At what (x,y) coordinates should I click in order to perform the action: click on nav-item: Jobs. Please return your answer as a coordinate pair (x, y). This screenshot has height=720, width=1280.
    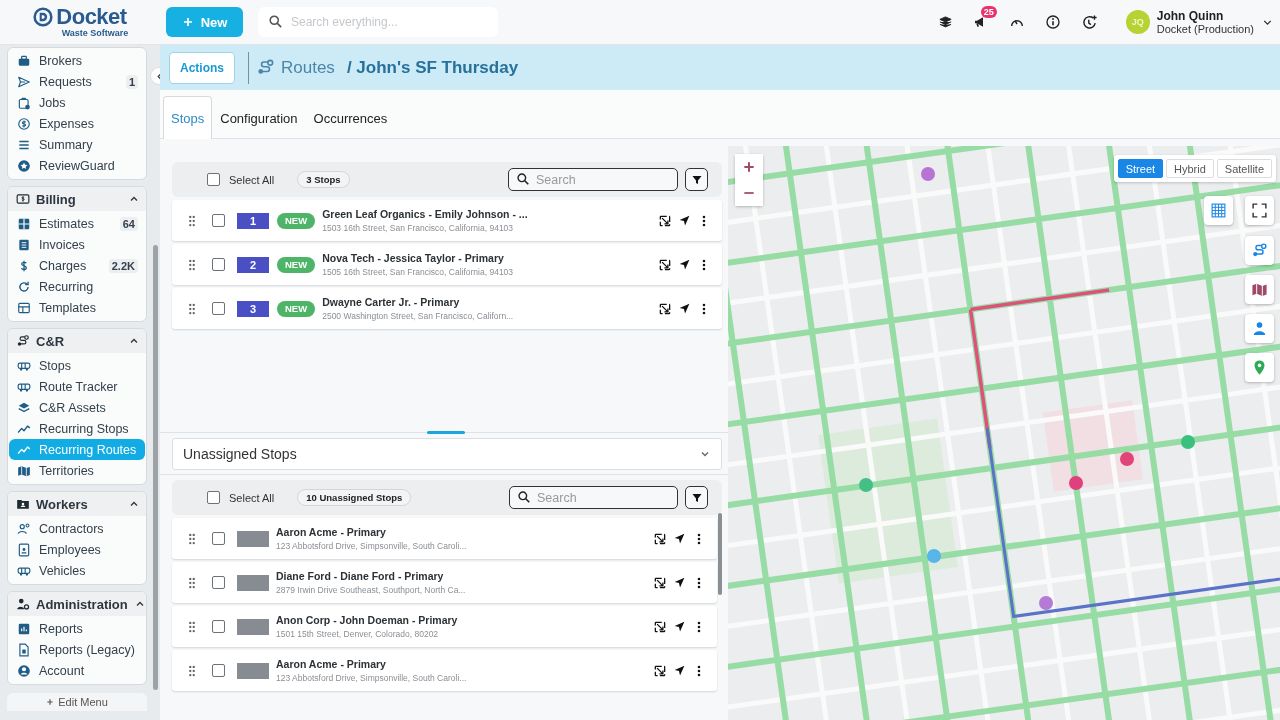
    Looking at the image, I should click on (77, 102).